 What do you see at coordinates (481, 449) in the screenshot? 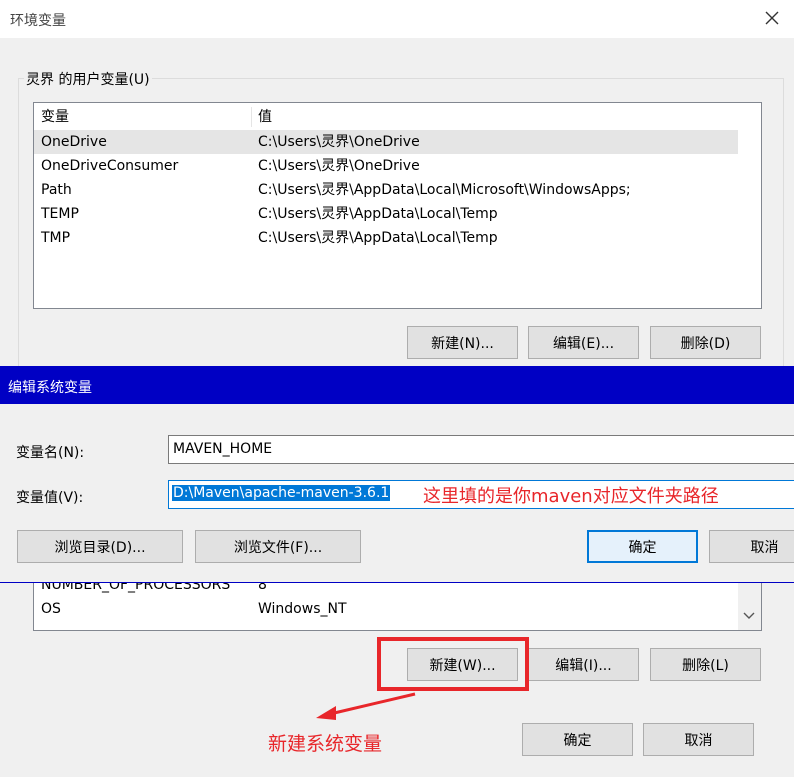
I see `variable-name-input: MAVEN_HOME` at bounding box center [481, 449].